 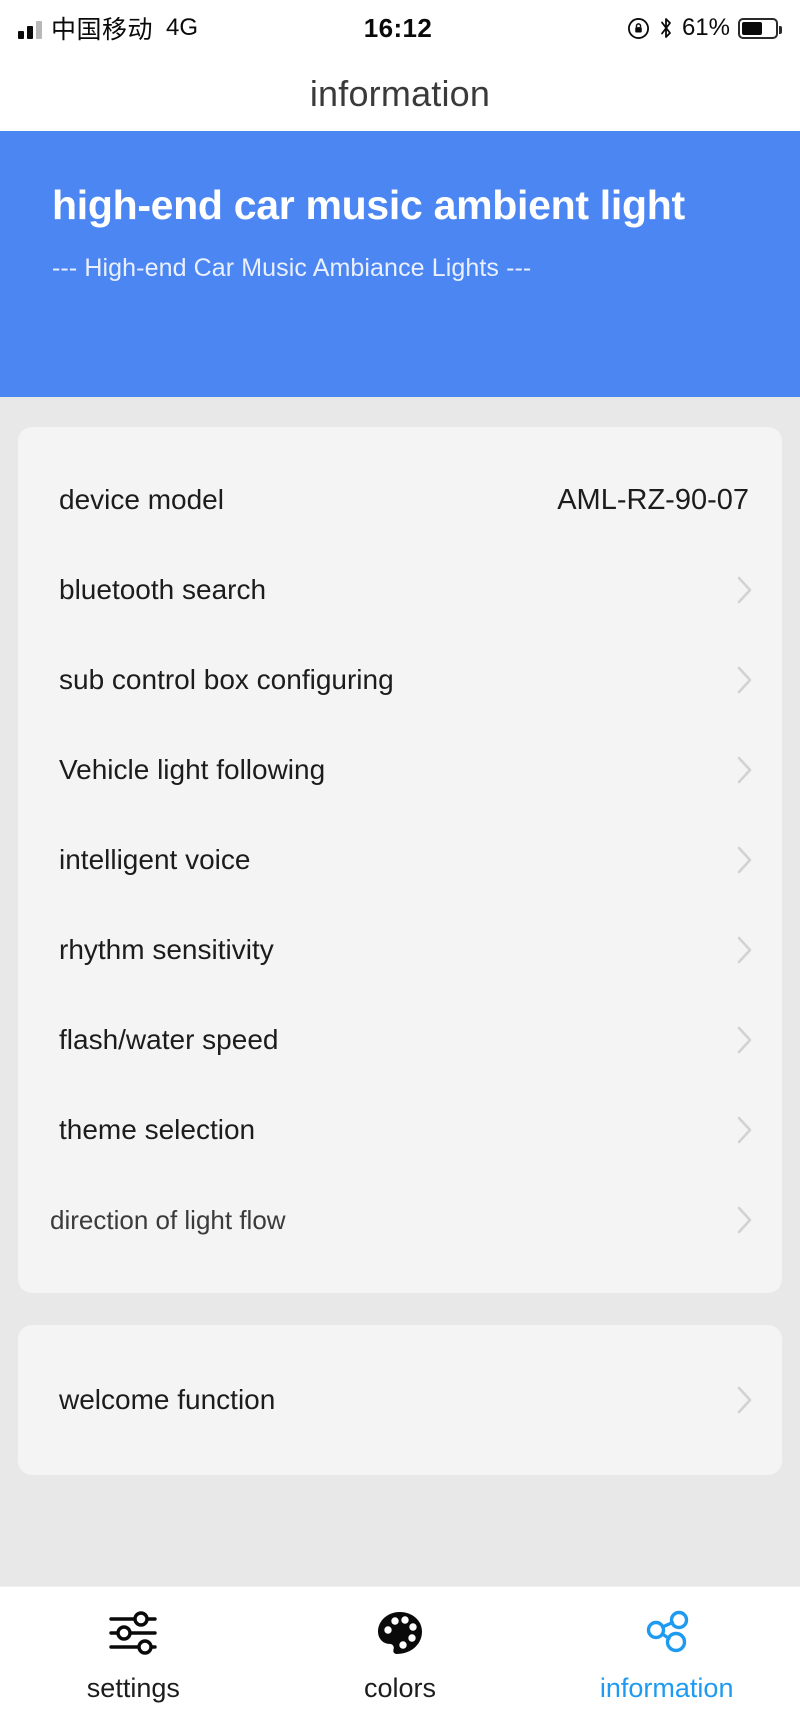 I want to click on status-bar-right: 61%, so click(x=607, y=28).